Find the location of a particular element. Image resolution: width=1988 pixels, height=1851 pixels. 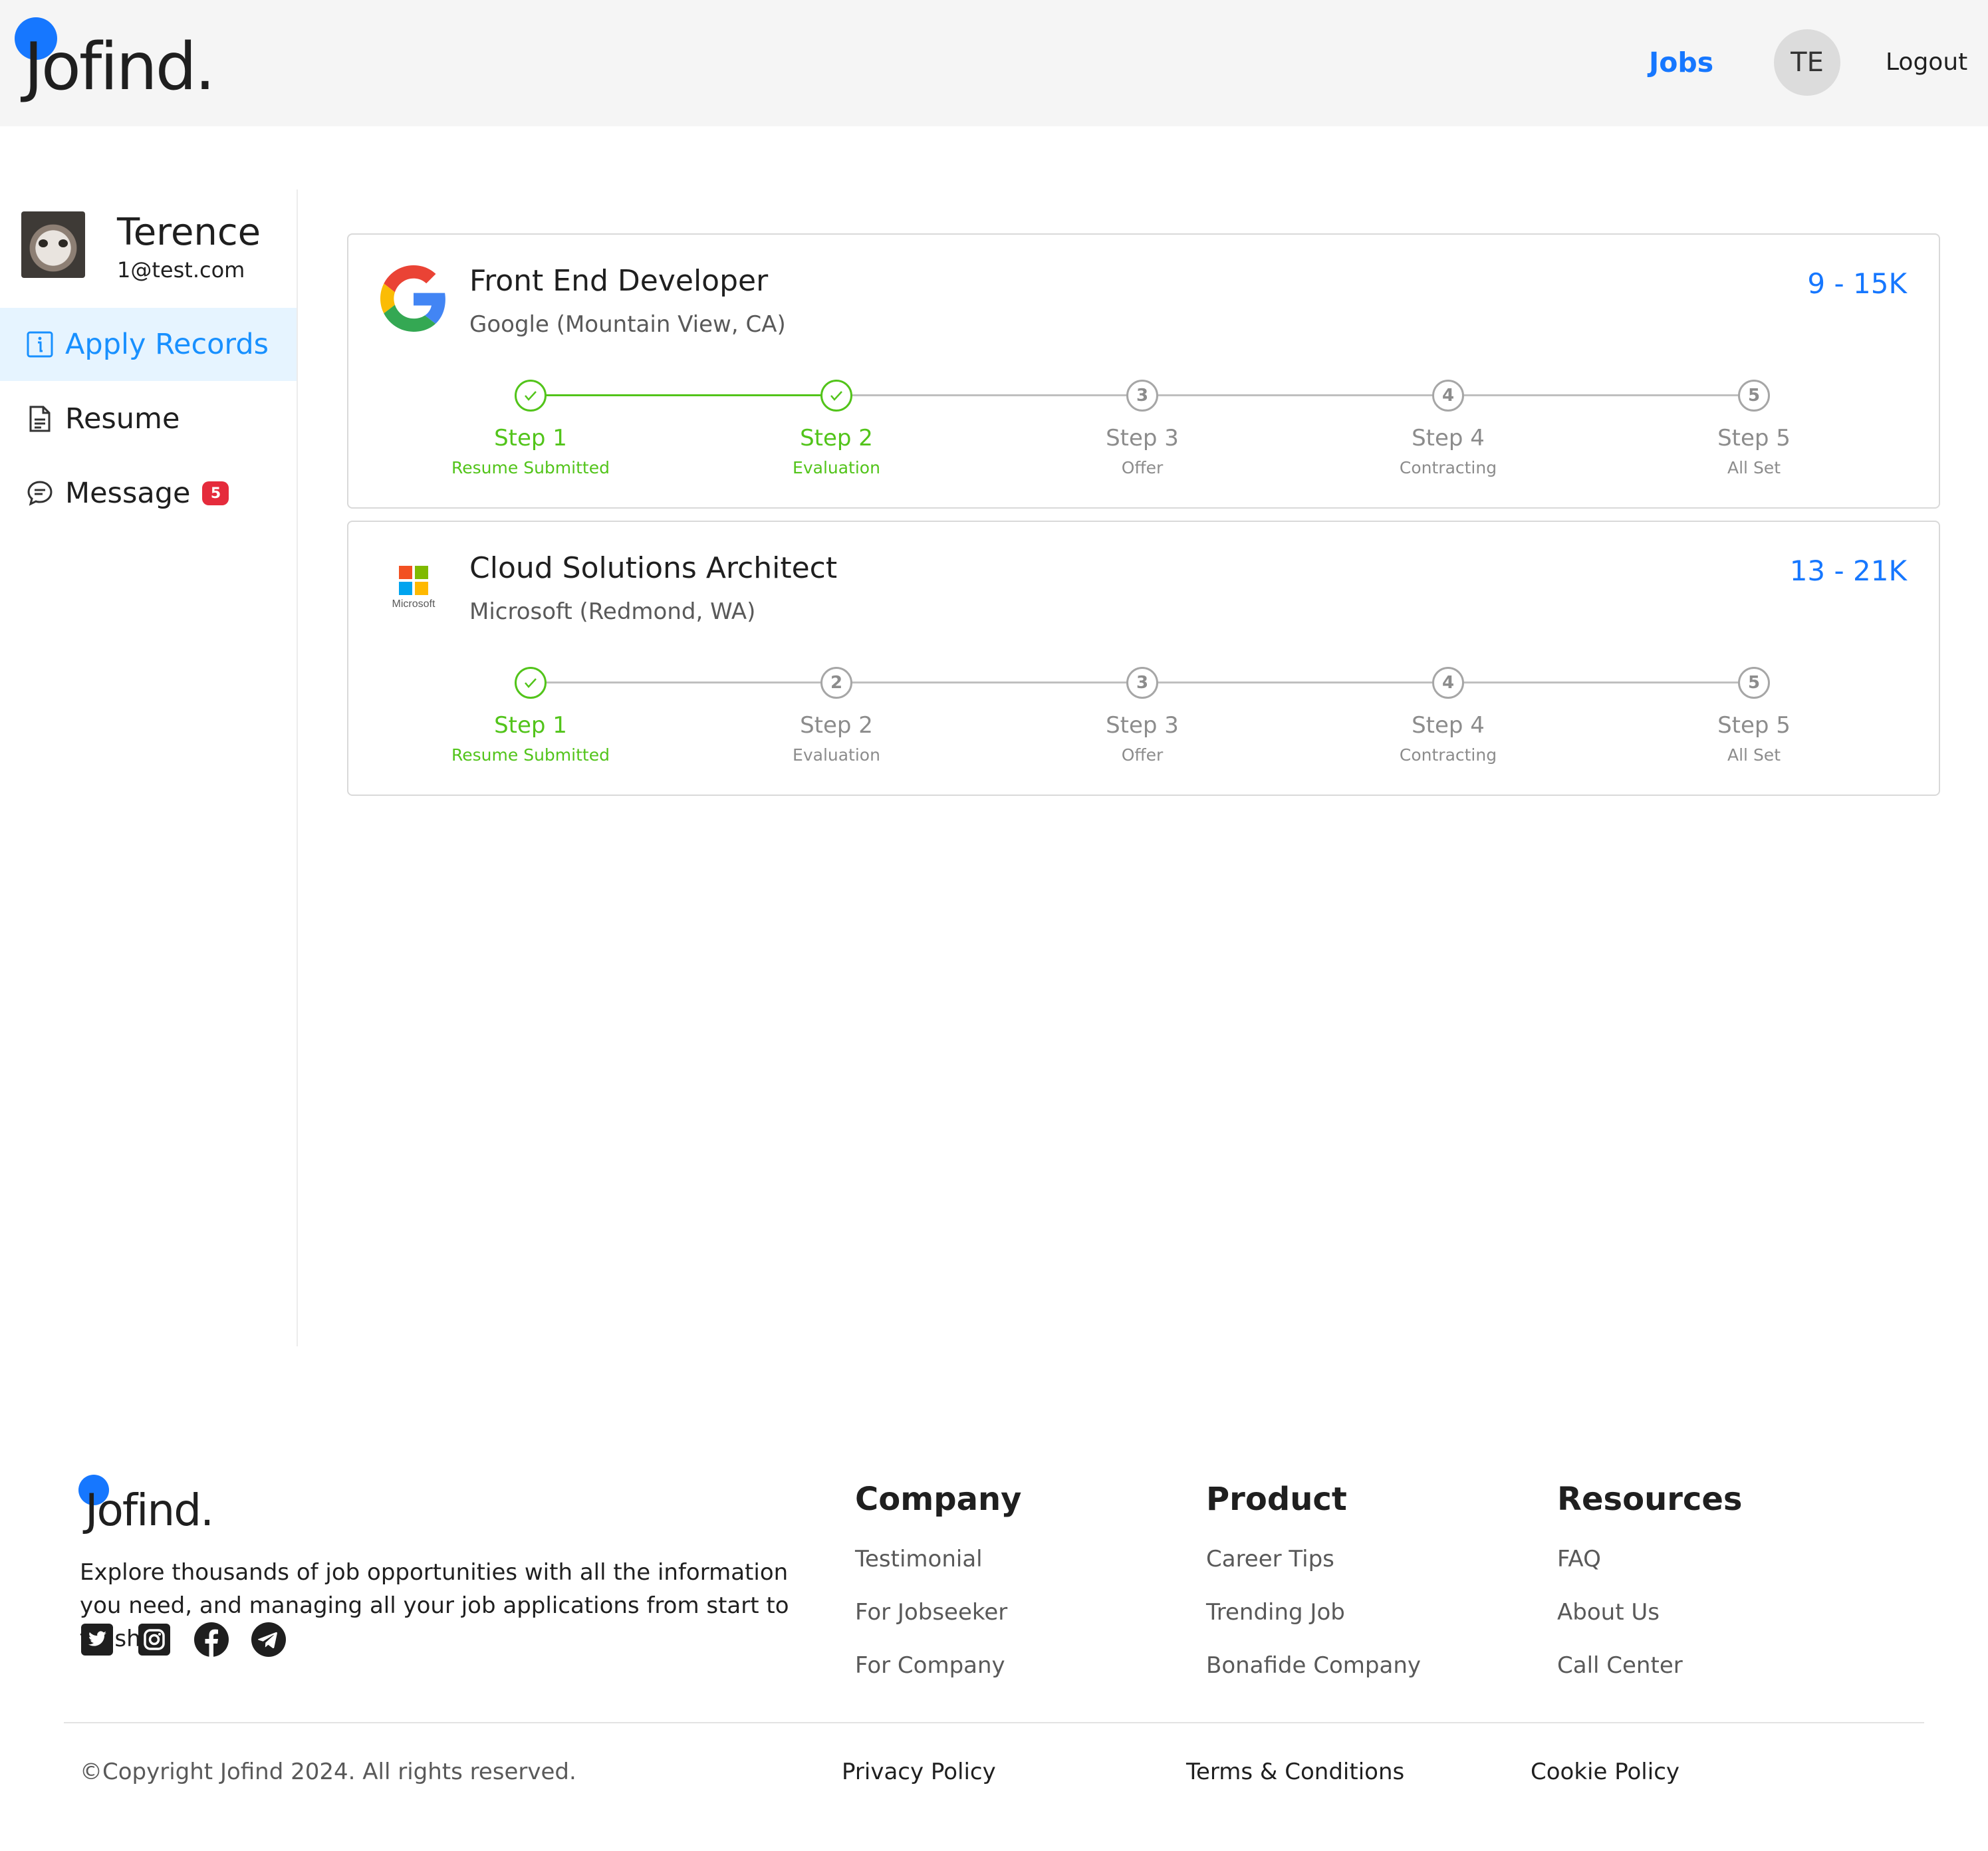

message-count-badge: 5 is located at coordinates (215, 493).